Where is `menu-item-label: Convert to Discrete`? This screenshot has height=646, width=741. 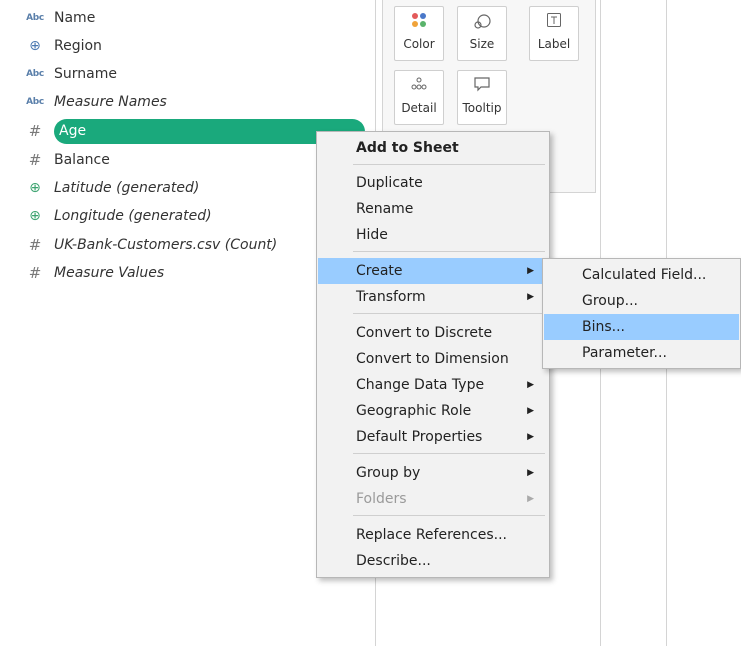
menu-item-label: Convert to Discrete is located at coordinates (424, 333).